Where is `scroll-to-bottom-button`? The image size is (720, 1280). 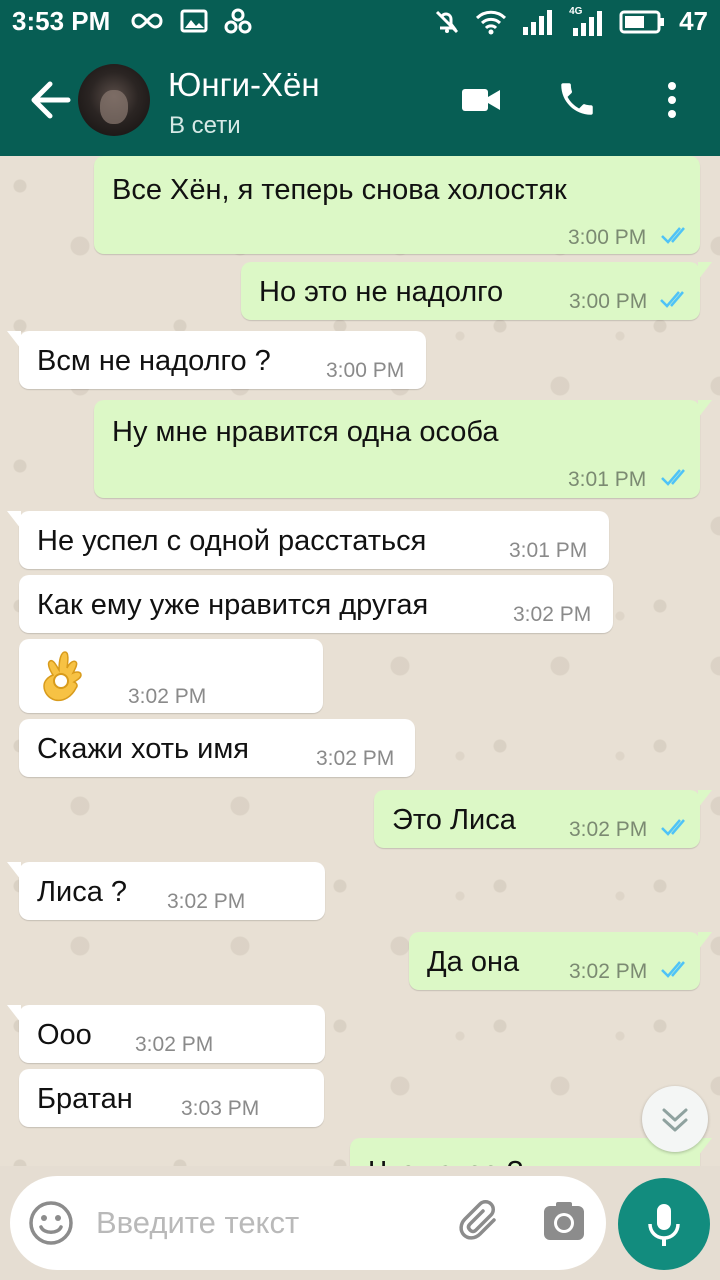 scroll-to-bottom-button is located at coordinates (675, 1119).